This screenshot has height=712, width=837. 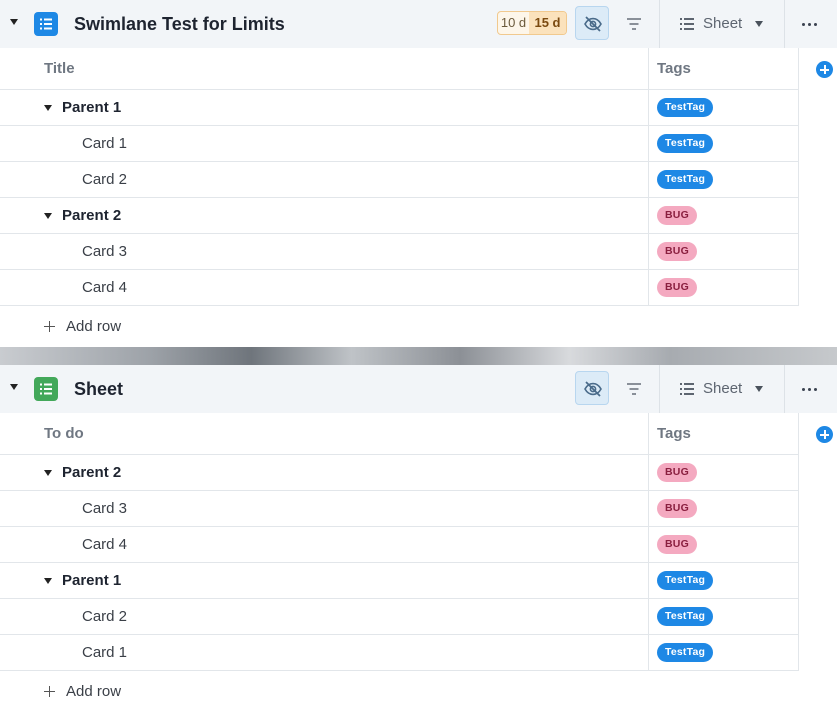 I want to click on column-header-title: To do, so click(x=64, y=434).